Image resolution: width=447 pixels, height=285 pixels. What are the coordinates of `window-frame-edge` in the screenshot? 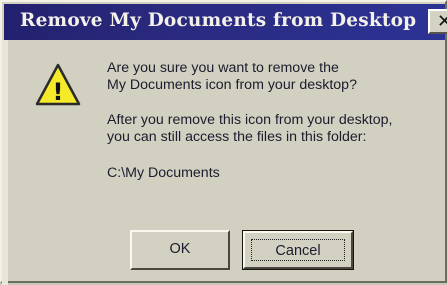 It's located at (5, 162).